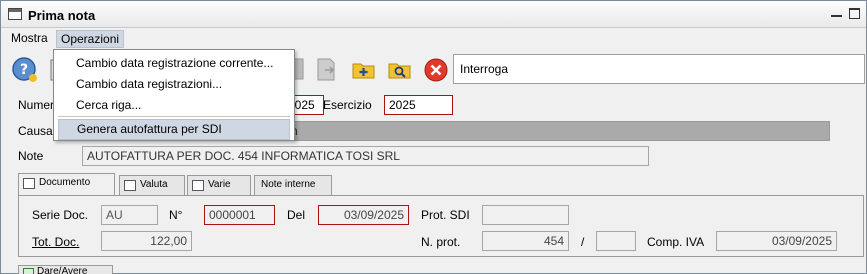 This screenshot has width=867, height=274. What do you see at coordinates (364, 70) in the screenshot?
I see `folder-add-icon` at bounding box center [364, 70].